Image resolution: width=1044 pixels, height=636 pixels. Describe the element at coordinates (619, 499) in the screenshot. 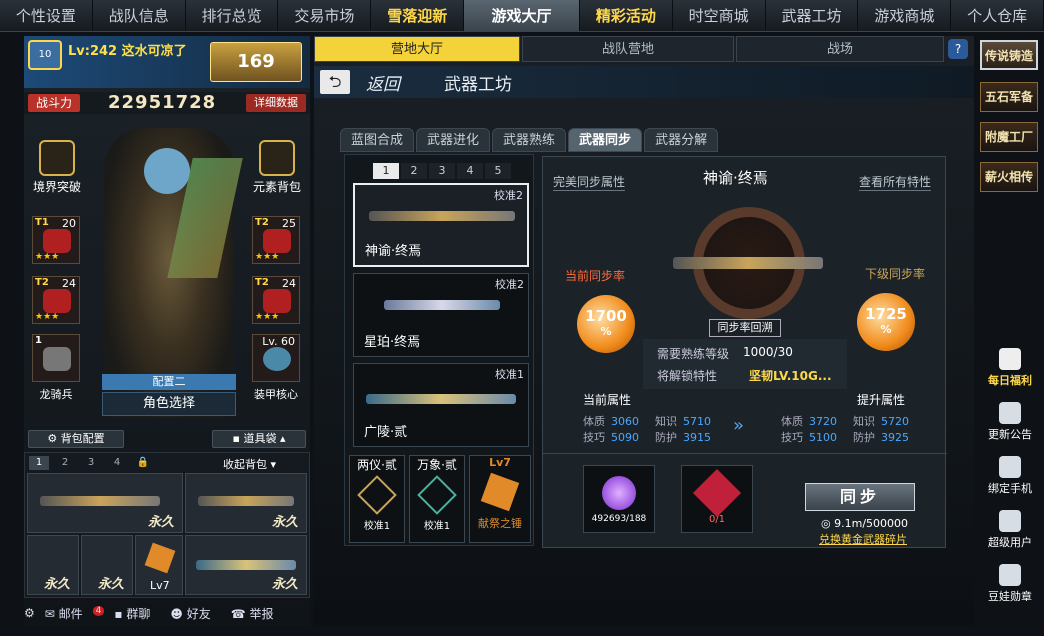

I see `material-slot-1: 492693/188` at that location.